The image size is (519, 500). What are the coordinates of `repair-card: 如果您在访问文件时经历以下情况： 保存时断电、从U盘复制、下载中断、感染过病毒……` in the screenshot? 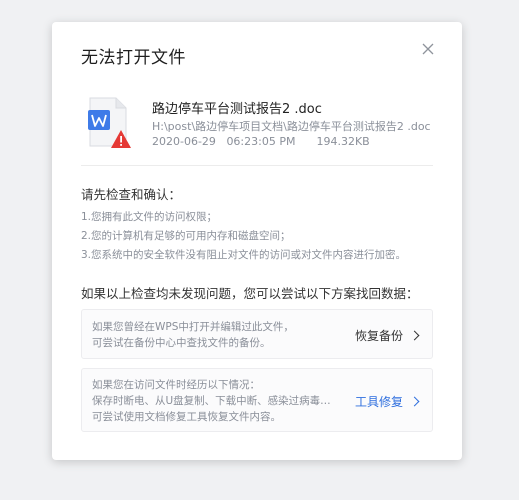 It's located at (257, 400).